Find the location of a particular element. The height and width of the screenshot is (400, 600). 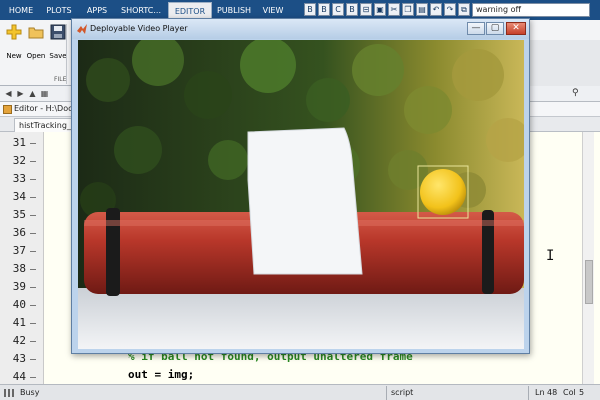

line-number: 34 is located at coordinates (19, 196).